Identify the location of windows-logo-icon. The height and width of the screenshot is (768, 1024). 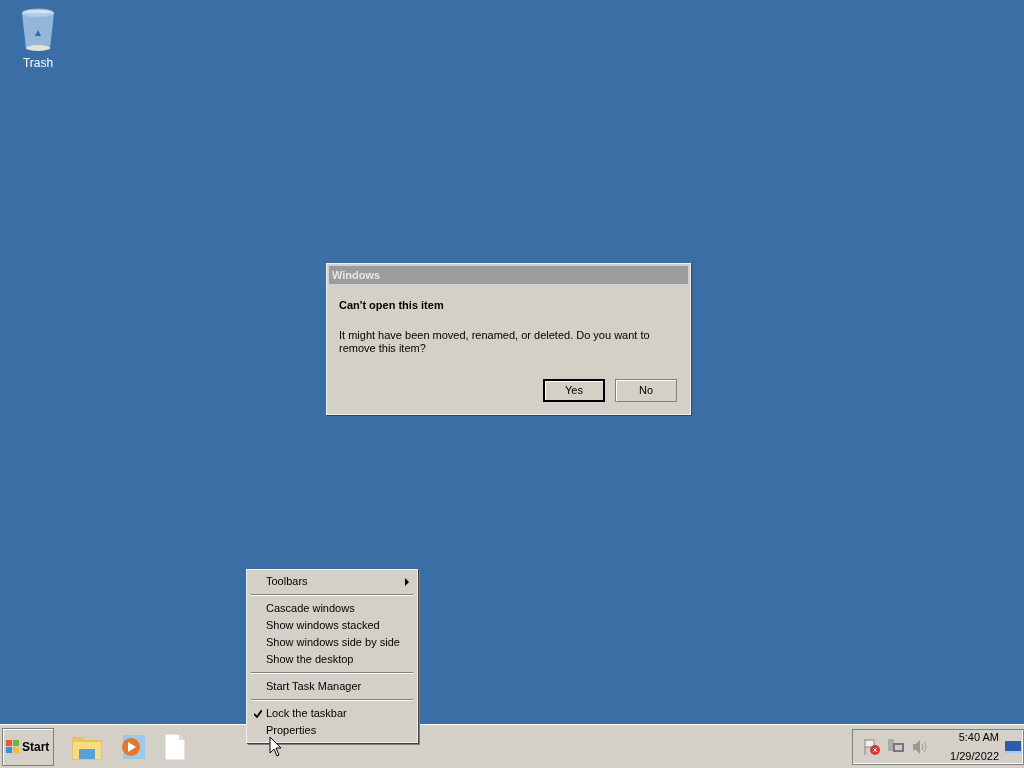
(13, 746).